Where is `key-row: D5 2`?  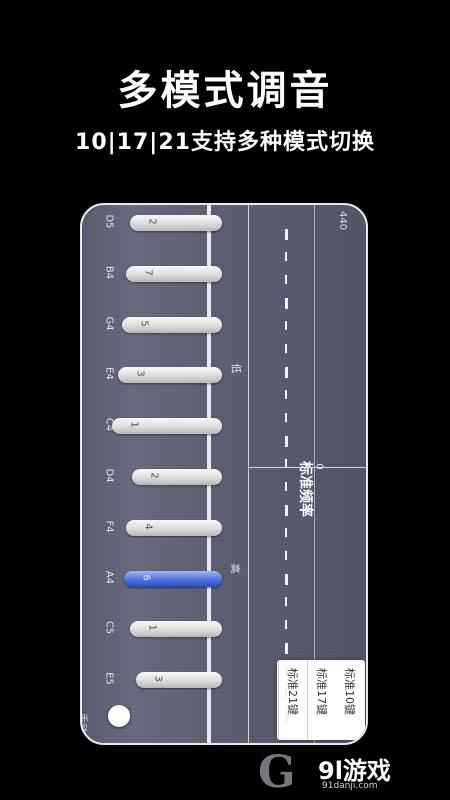
key-row: D5 2 is located at coordinates (157, 223).